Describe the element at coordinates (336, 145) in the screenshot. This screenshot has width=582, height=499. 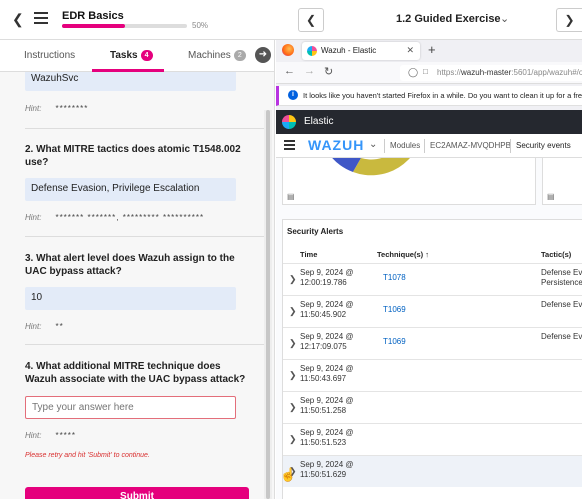
I see `wazuh-logo: WAZUH` at that location.